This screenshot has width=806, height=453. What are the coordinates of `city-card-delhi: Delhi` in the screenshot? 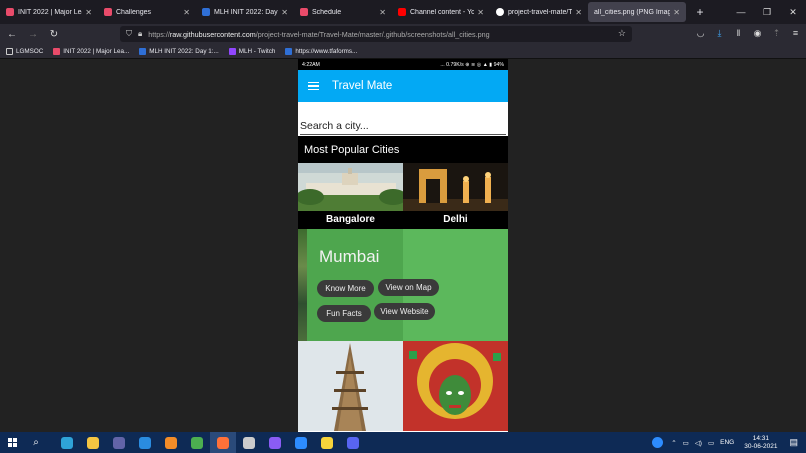 It's located at (455, 196).